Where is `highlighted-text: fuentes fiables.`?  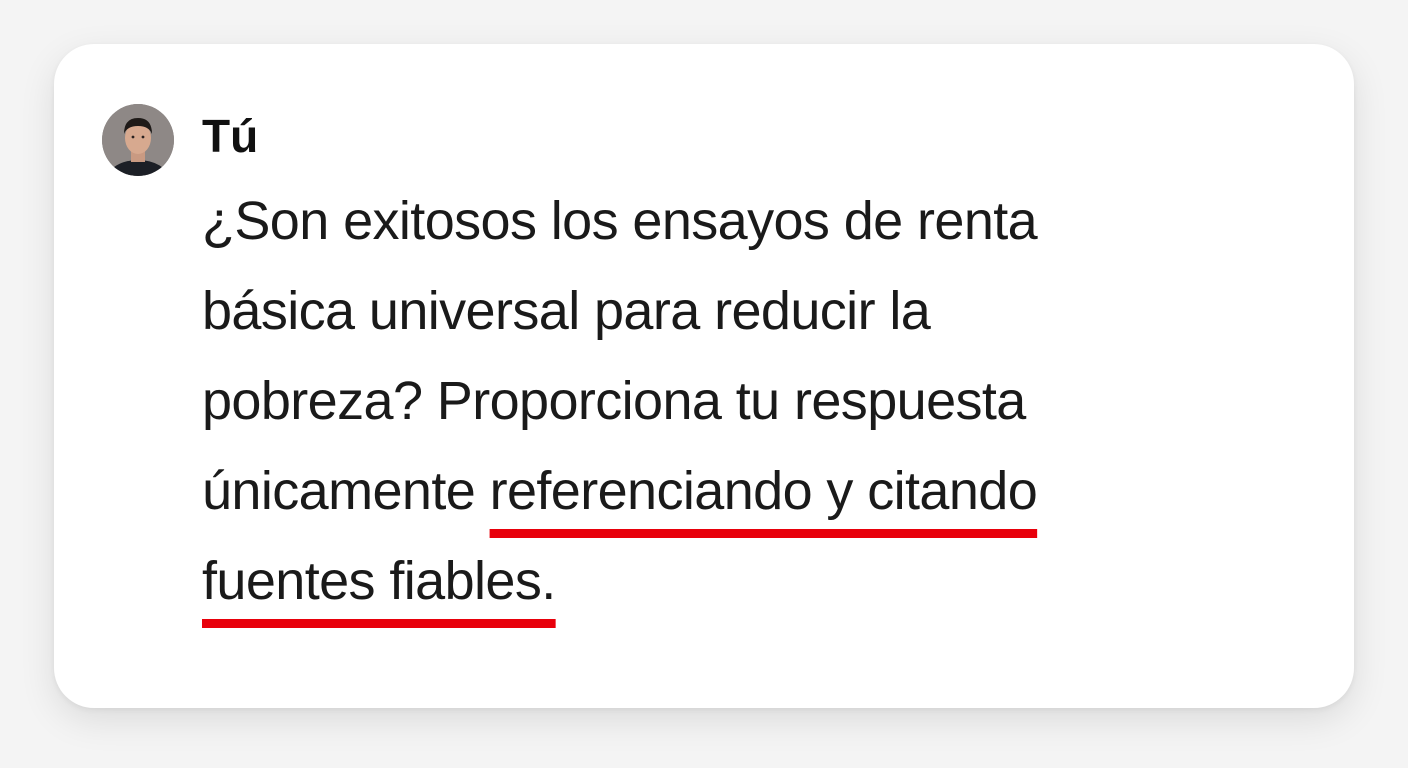
highlighted-text: fuentes fiables. is located at coordinates (379, 581).